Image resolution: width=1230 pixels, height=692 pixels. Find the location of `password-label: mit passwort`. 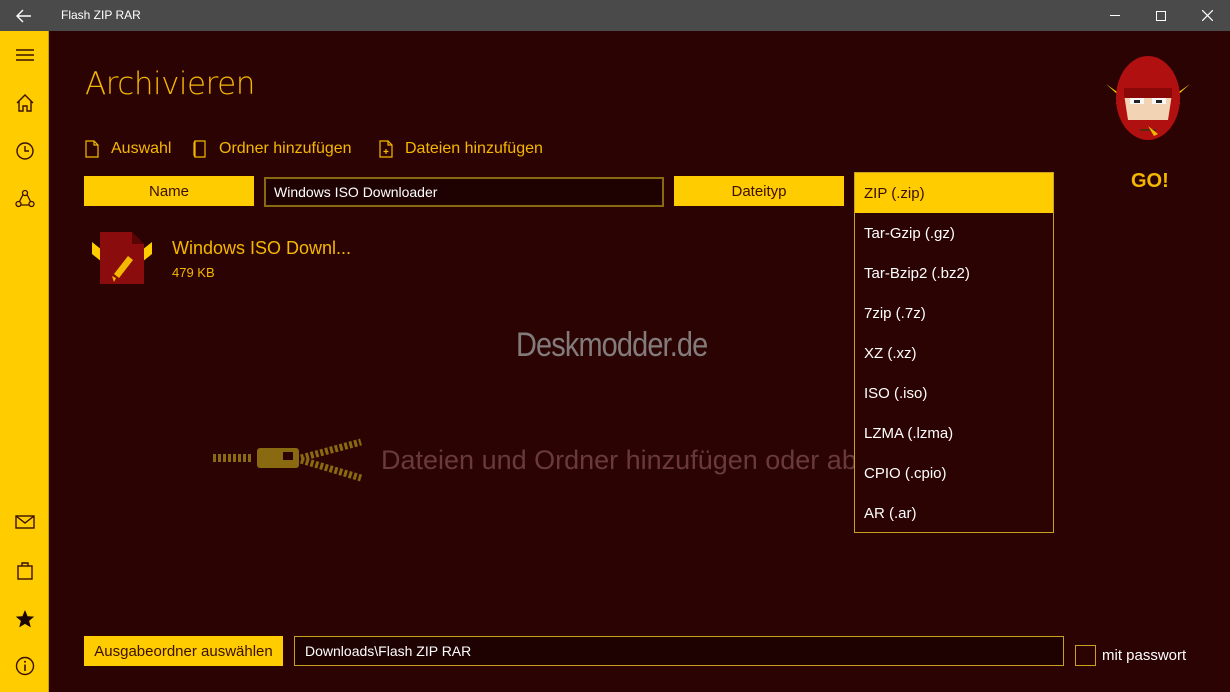

password-label: mit passwort is located at coordinates (1144, 655).